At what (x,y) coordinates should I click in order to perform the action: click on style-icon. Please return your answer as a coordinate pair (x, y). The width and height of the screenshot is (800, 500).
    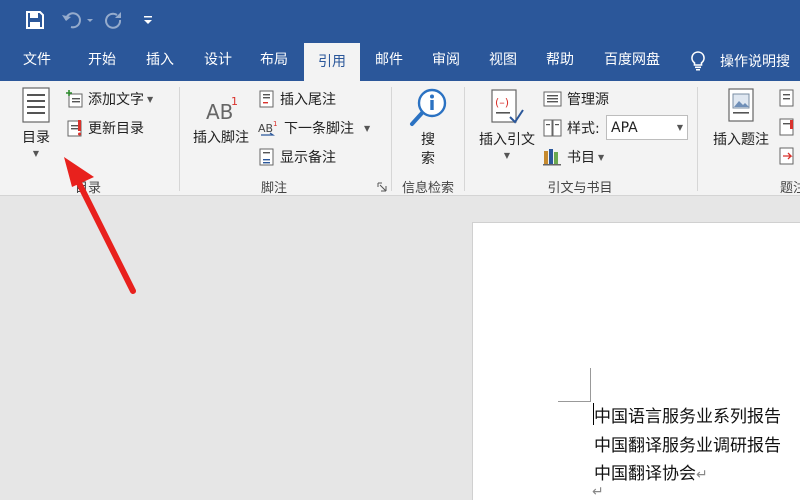
    Looking at the image, I should click on (552, 128).